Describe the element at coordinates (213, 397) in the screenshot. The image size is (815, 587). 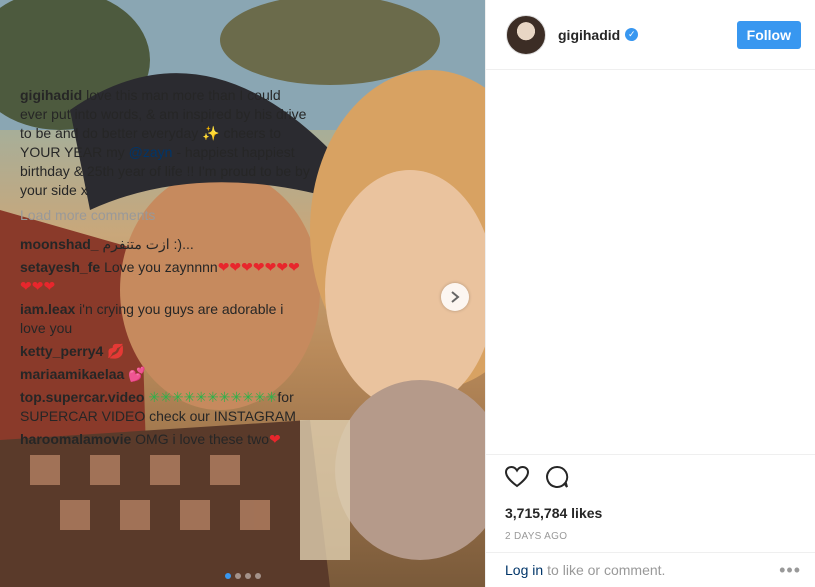
I see `comment-emoji: ✳✳✳✳✳✳✳✳✳✳✳` at that location.